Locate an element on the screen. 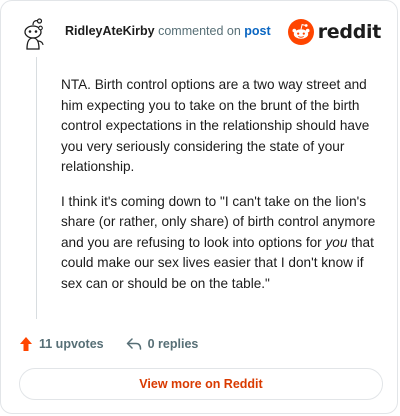 This screenshot has width=400, height=416. comment-header: RidleyAteKirby commented on post reddit is located at coordinates (200, 34).